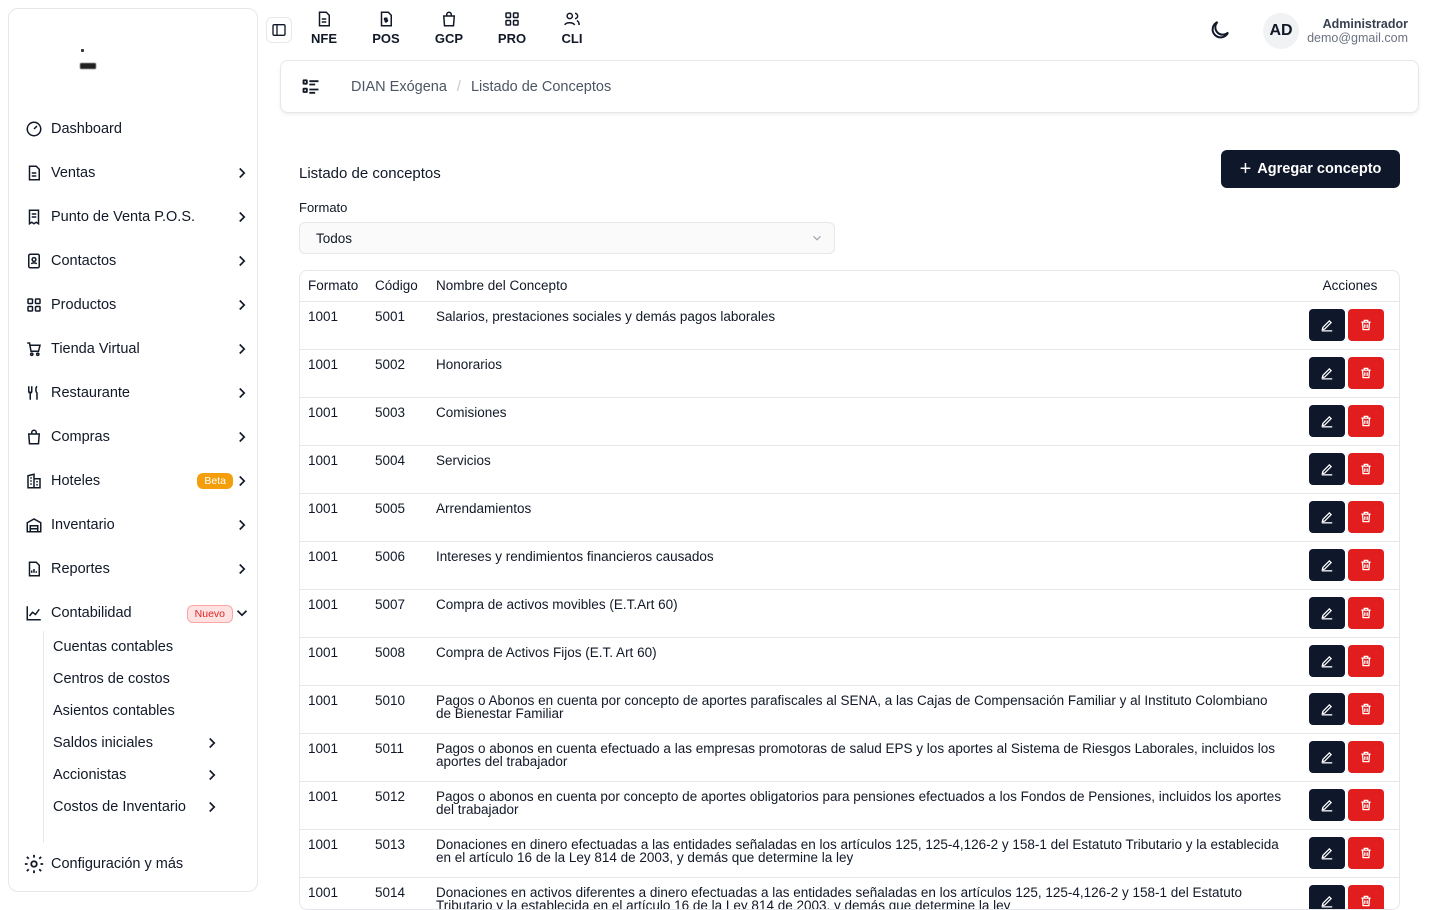 Image resolution: width=1440 pixels, height=910 pixels. Describe the element at coordinates (311, 87) in the screenshot. I see `list-icon` at that location.